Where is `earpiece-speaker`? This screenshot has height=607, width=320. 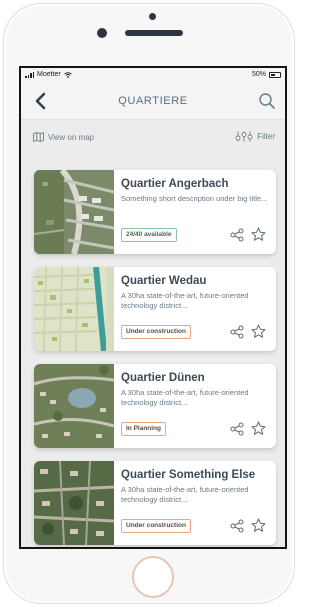 earpiece-speaker is located at coordinates (154, 33).